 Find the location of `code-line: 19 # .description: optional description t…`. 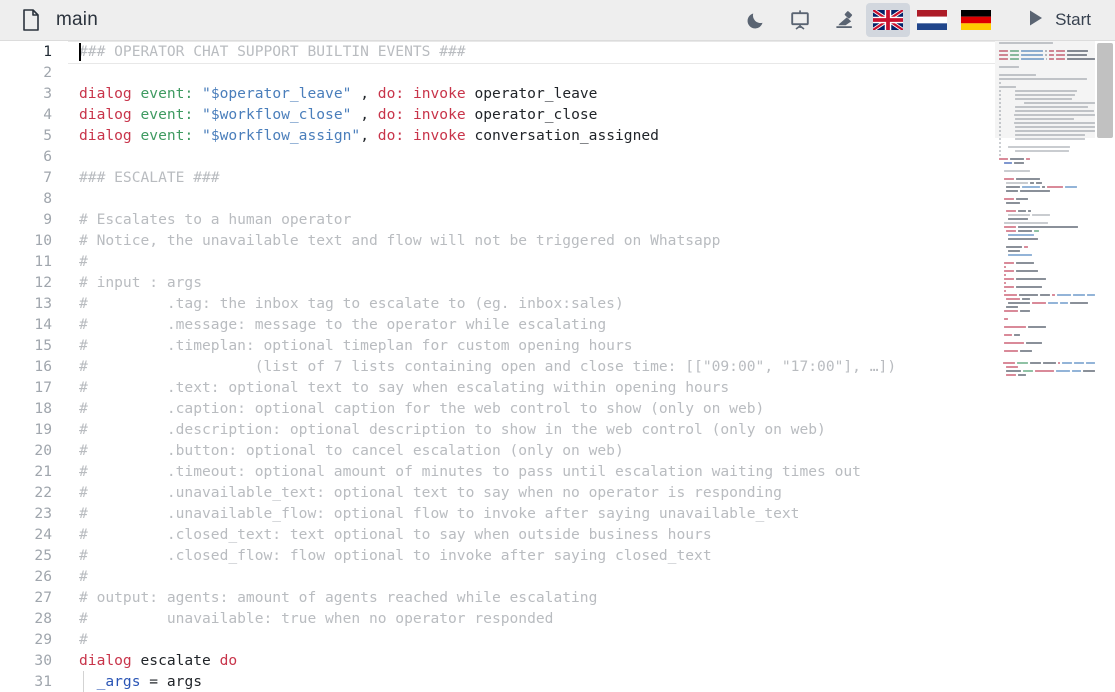

code-line: 19 # .description: optional description t… is located at coordinates (497, 429).